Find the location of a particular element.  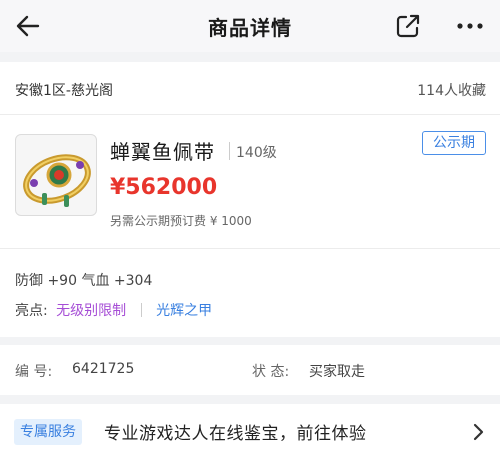

page-title: 商品详情 is located at coordinates (250, 28).